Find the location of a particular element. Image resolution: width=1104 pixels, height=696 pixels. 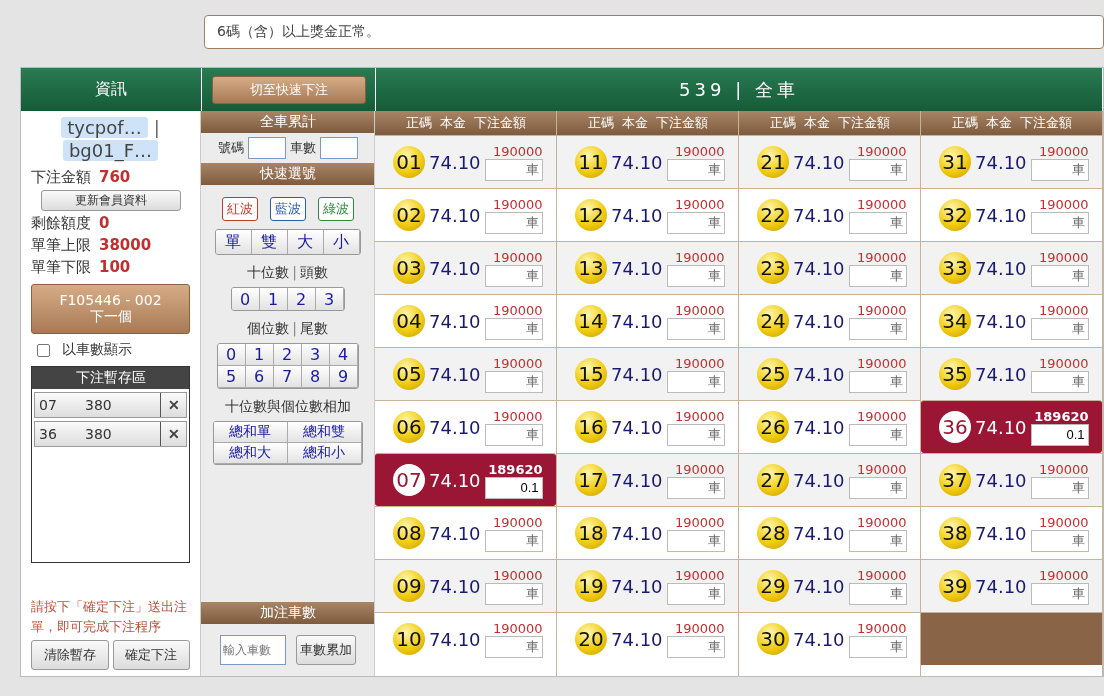

number-ball: 37 is located at coordinates (955, 480).